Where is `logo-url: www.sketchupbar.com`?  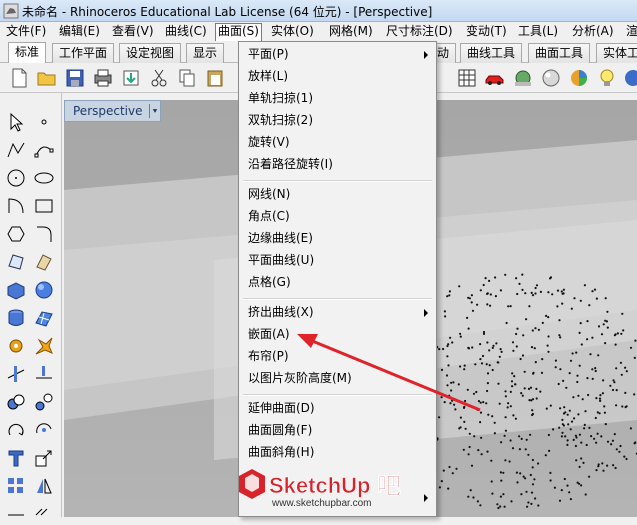
logo-url: www.sketchupbar.com is located at coordinates (321, 503).